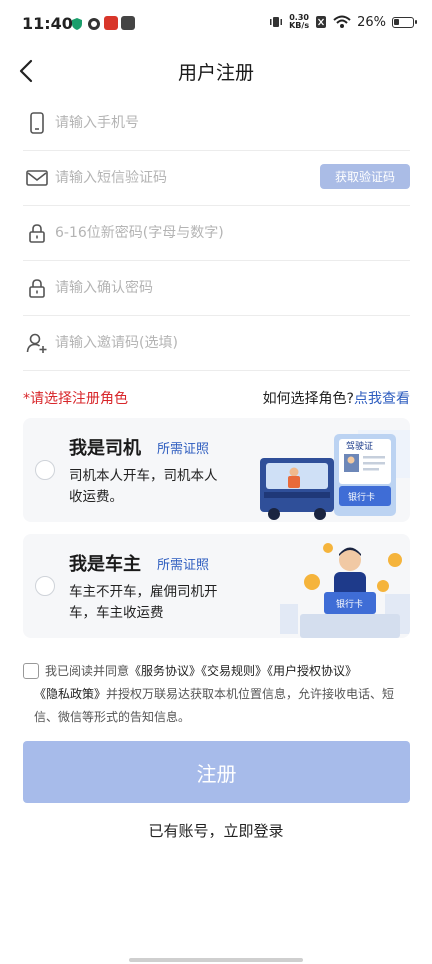  I want to click on sms-code-field: 获取验证码, so click(216, 178).